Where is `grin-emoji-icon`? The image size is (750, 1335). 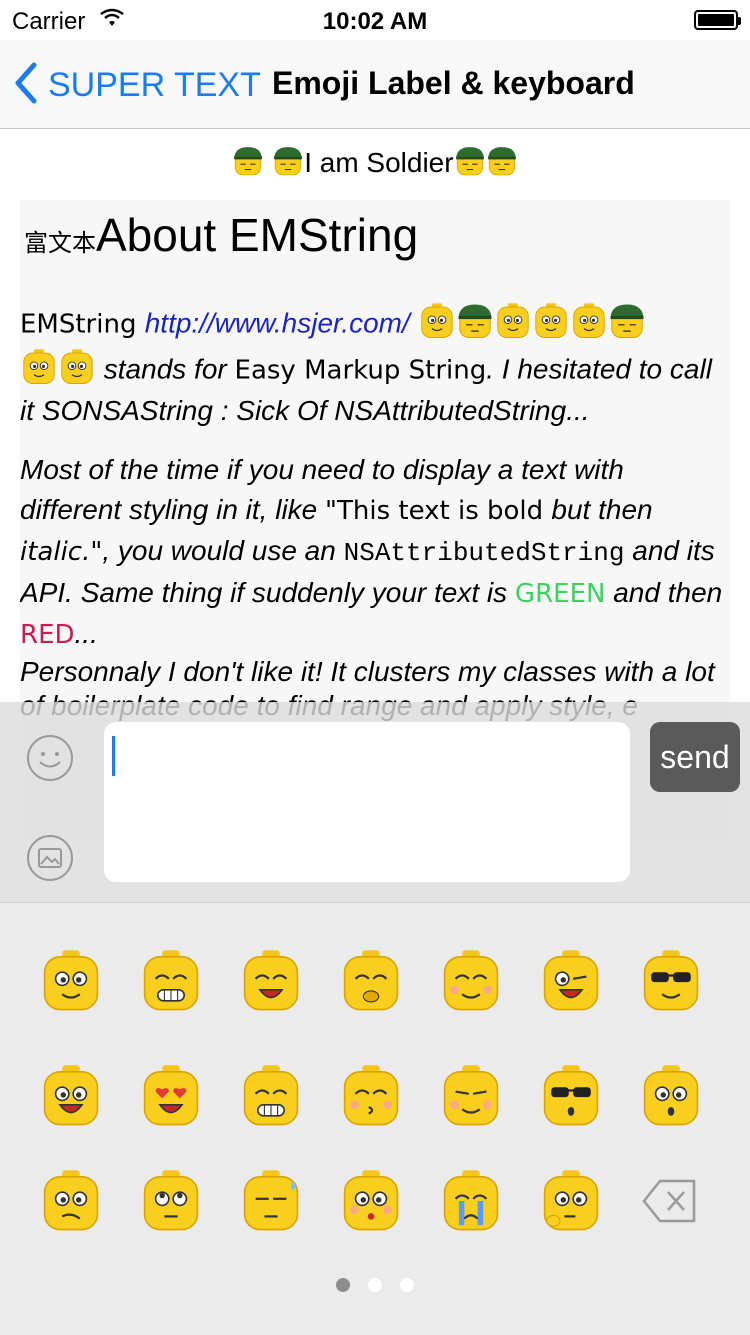
grin-emoji-icon is located at coordinates (171, 980).